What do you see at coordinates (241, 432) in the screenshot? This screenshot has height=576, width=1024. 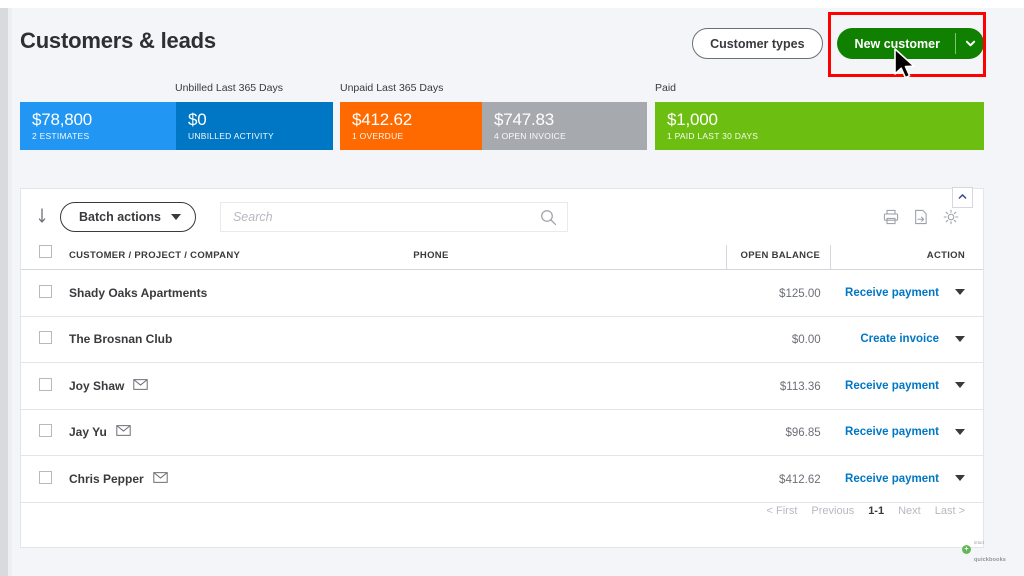 I see `row-customer-cell: Jay Yu` at bounding box center [241, 432].